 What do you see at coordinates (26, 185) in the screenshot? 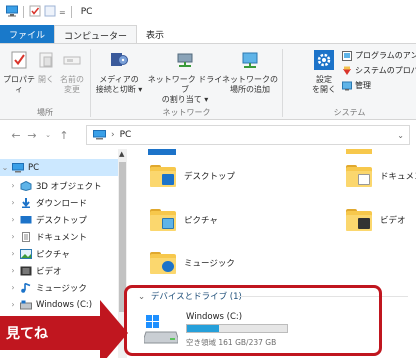
I see `cube-icon` at bounding box center [26, 185].